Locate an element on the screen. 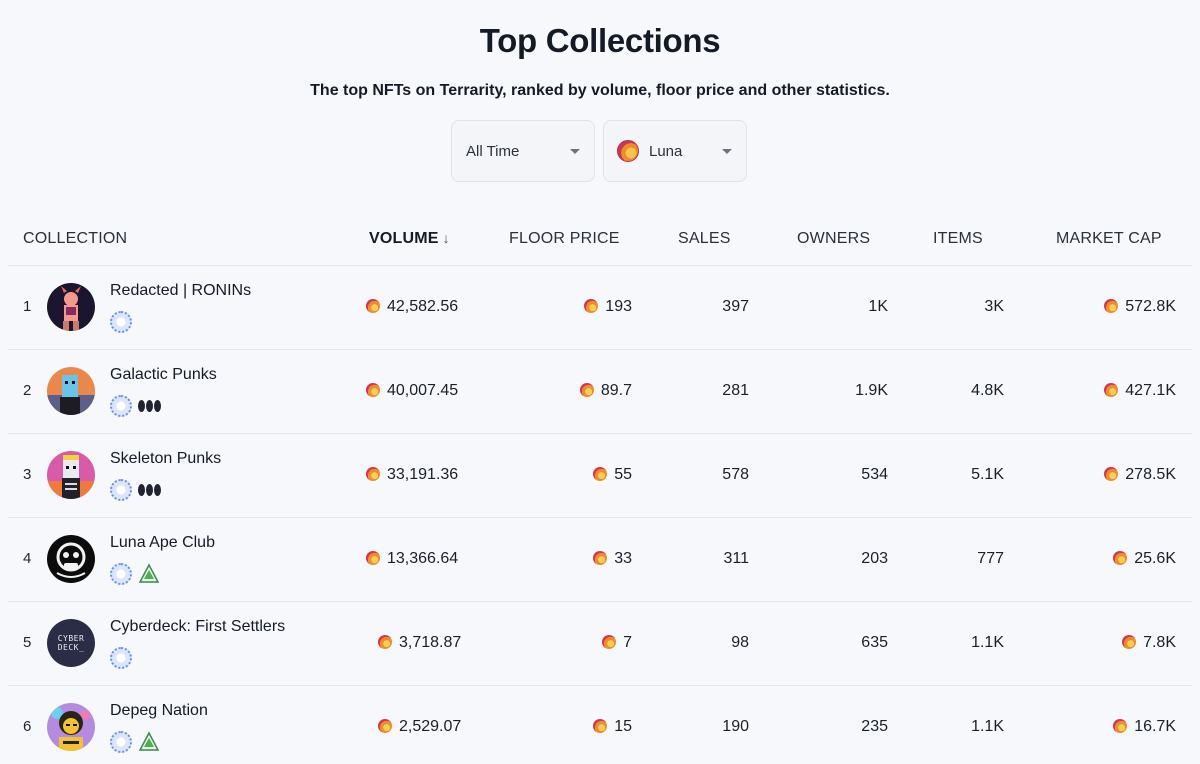 The image size is (1200, 764). collection-name: Luna Ape Club is located at coordinates (162, 543).